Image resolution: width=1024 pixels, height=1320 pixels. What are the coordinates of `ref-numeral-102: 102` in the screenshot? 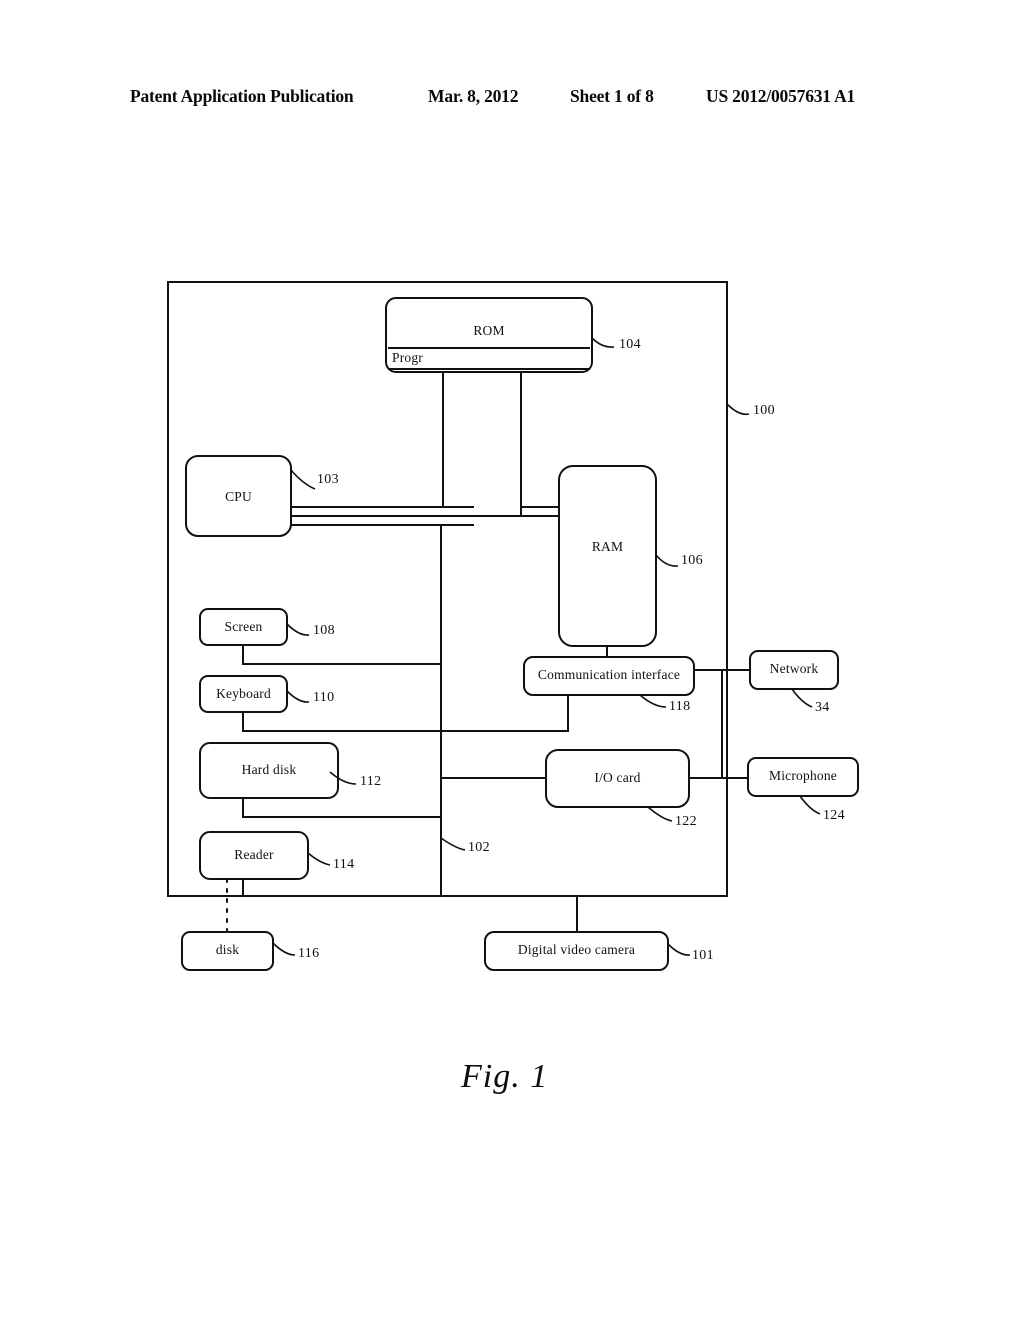 It's located at (479, 847).